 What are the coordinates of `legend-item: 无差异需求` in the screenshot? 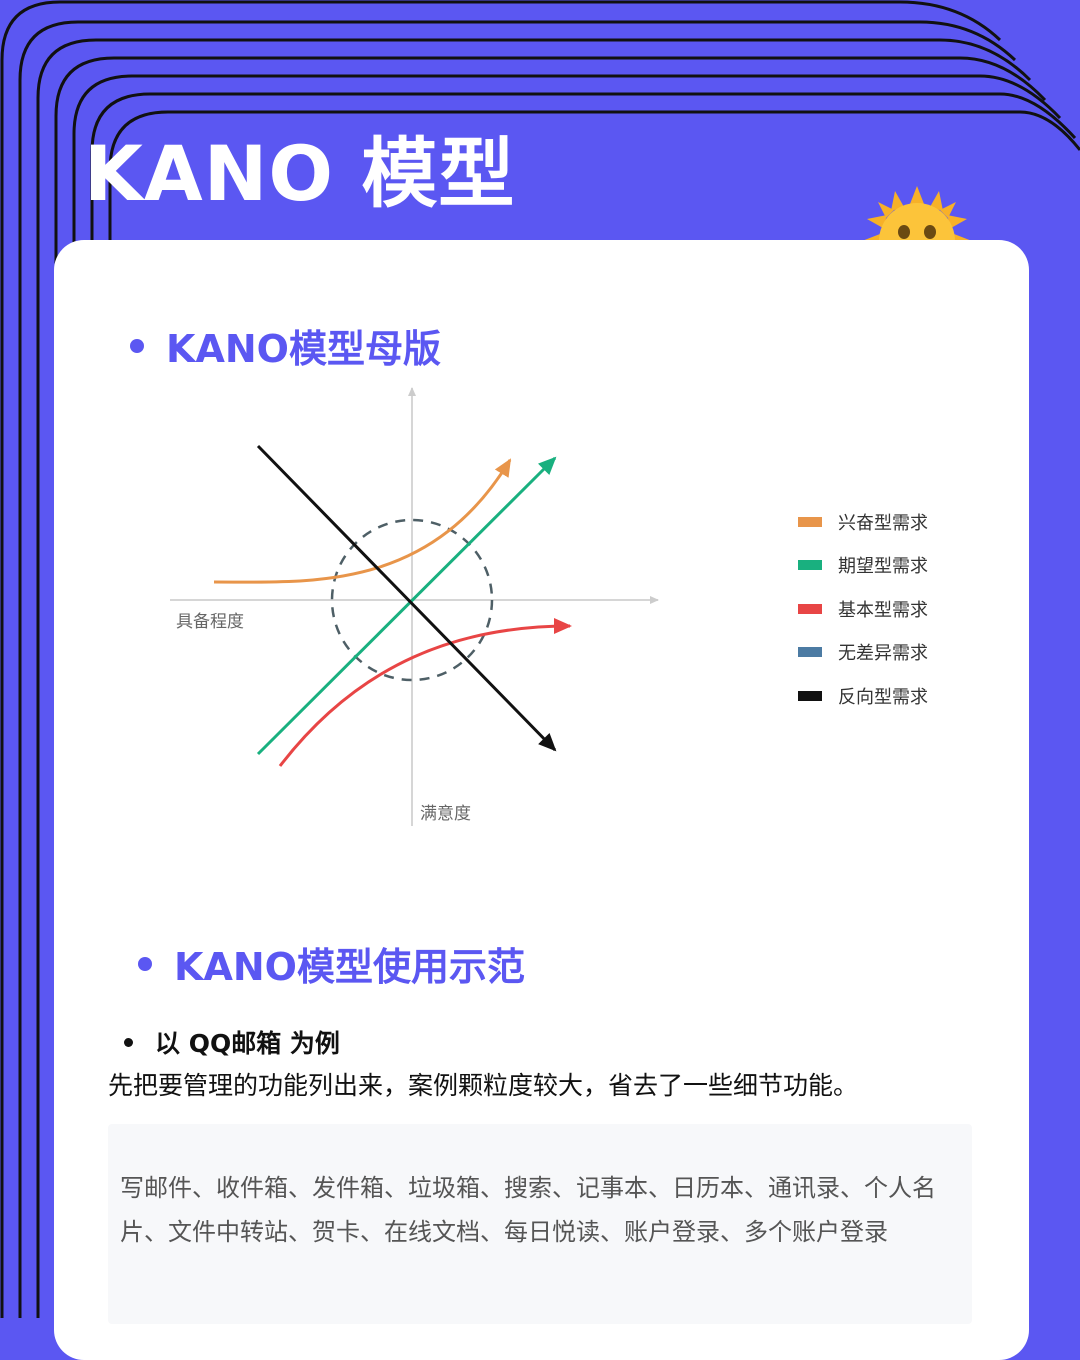 It's located at (863, 653).